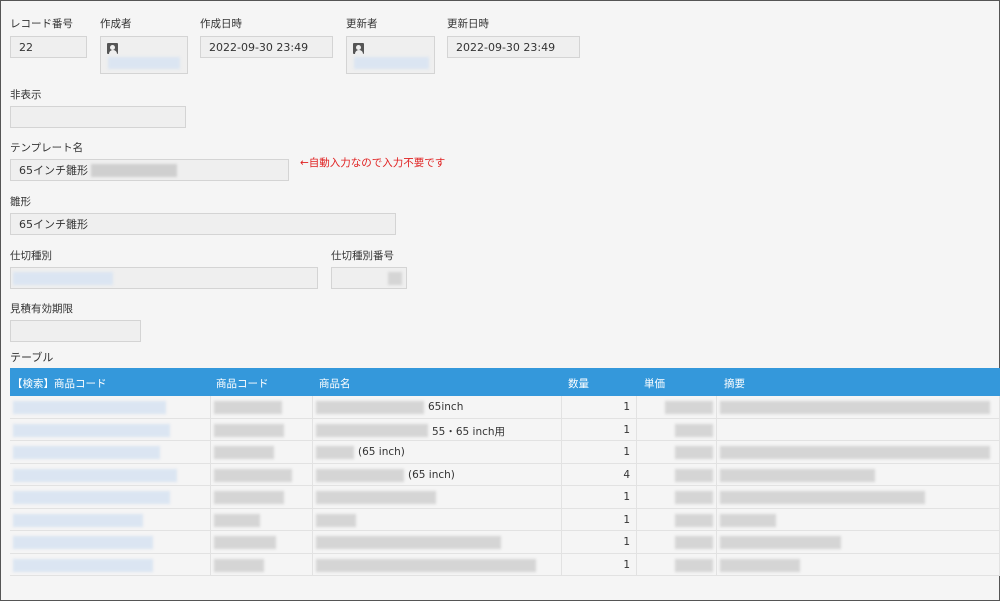  I want to click on shikiri-number-redacted, so click(395, 278).